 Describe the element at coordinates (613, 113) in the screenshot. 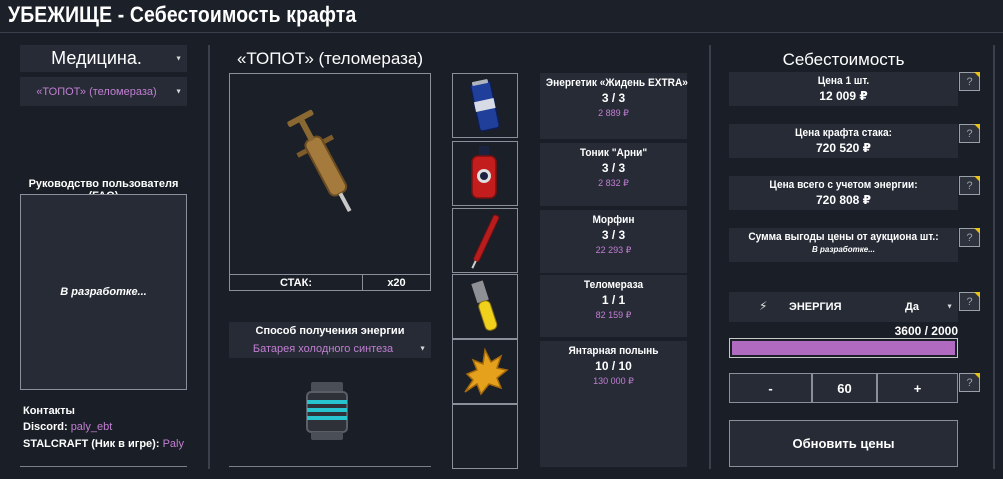

I see `ingredient-price: 2 889 ₽` at that location.